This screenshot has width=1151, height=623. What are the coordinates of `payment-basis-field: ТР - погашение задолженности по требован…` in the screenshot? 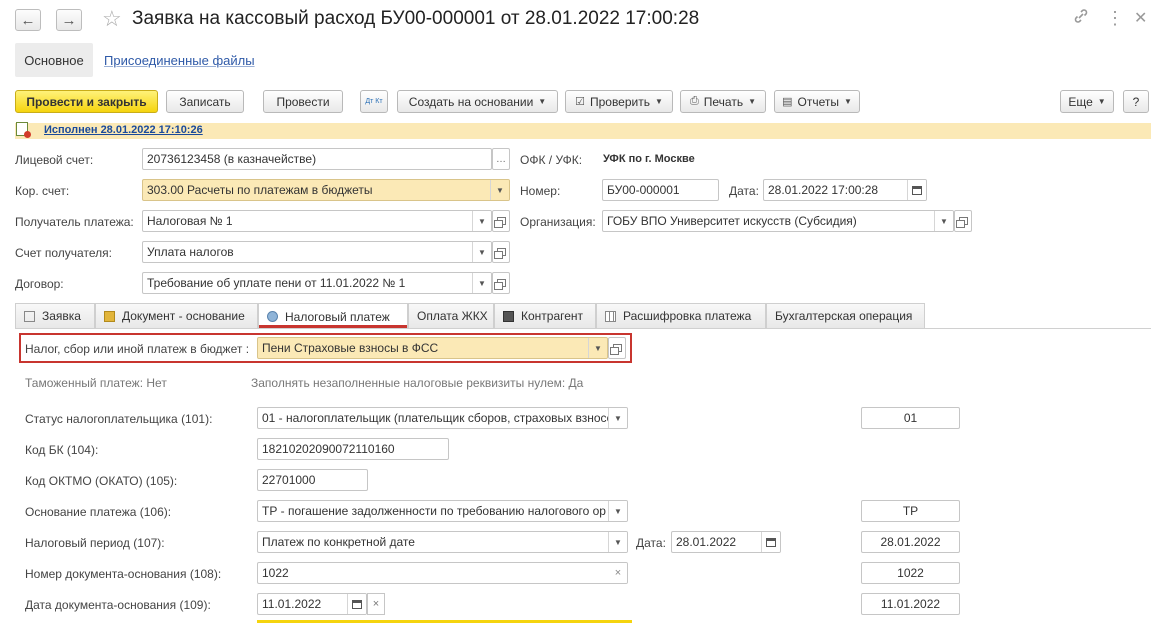 It's located at (442, 511).